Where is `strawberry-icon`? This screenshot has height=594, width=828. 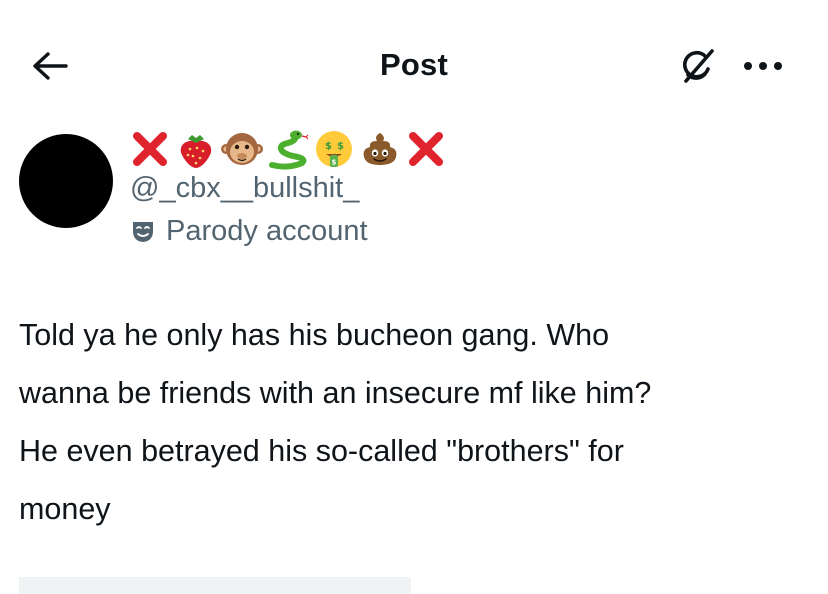 strawberry-icon is located at coordinates (196, 151).